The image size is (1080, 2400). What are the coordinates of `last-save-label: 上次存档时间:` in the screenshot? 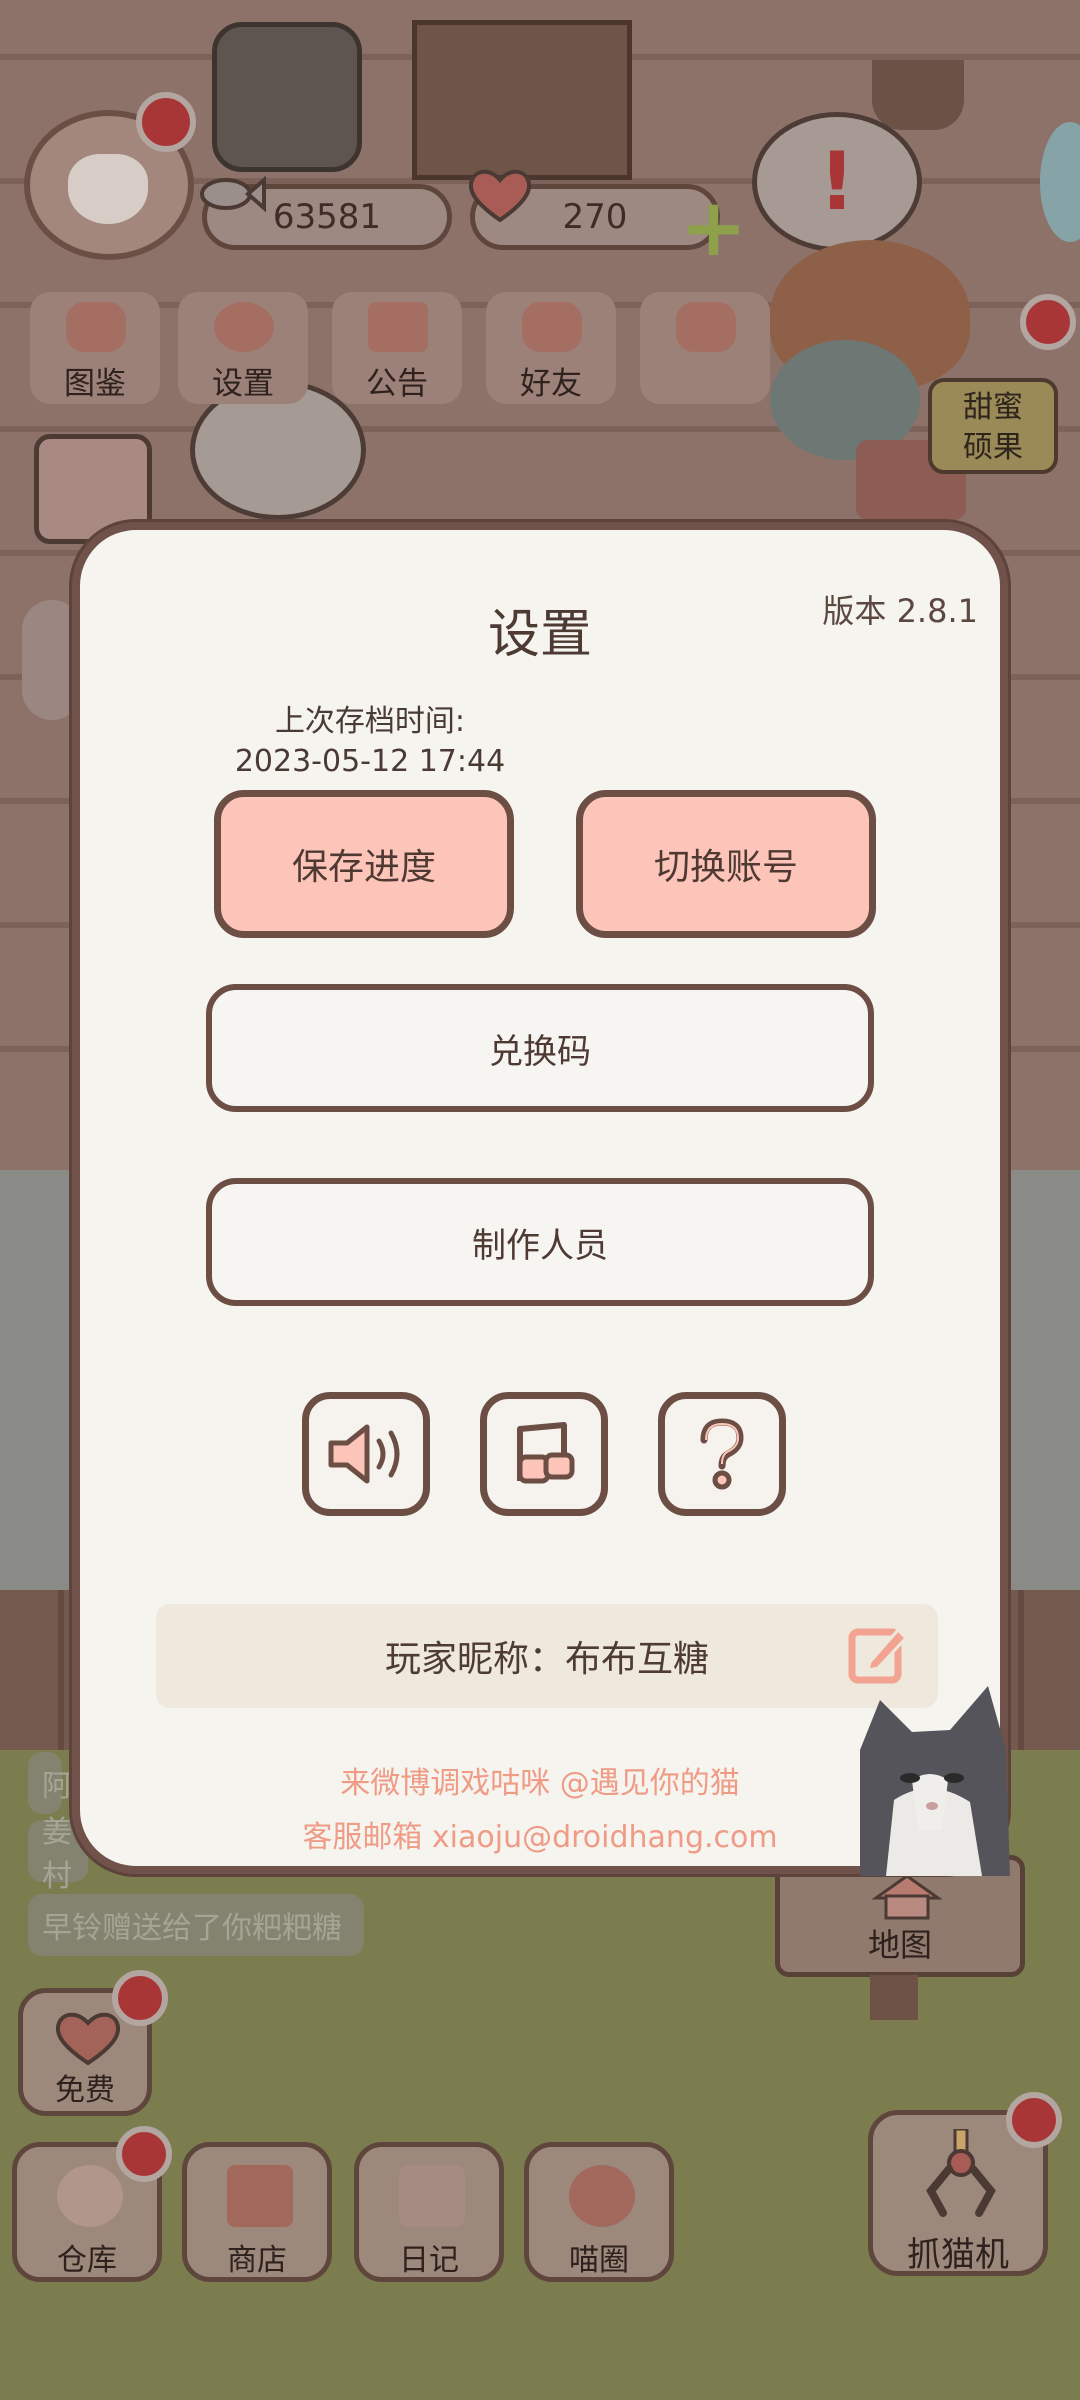 It's located at (370, 721).